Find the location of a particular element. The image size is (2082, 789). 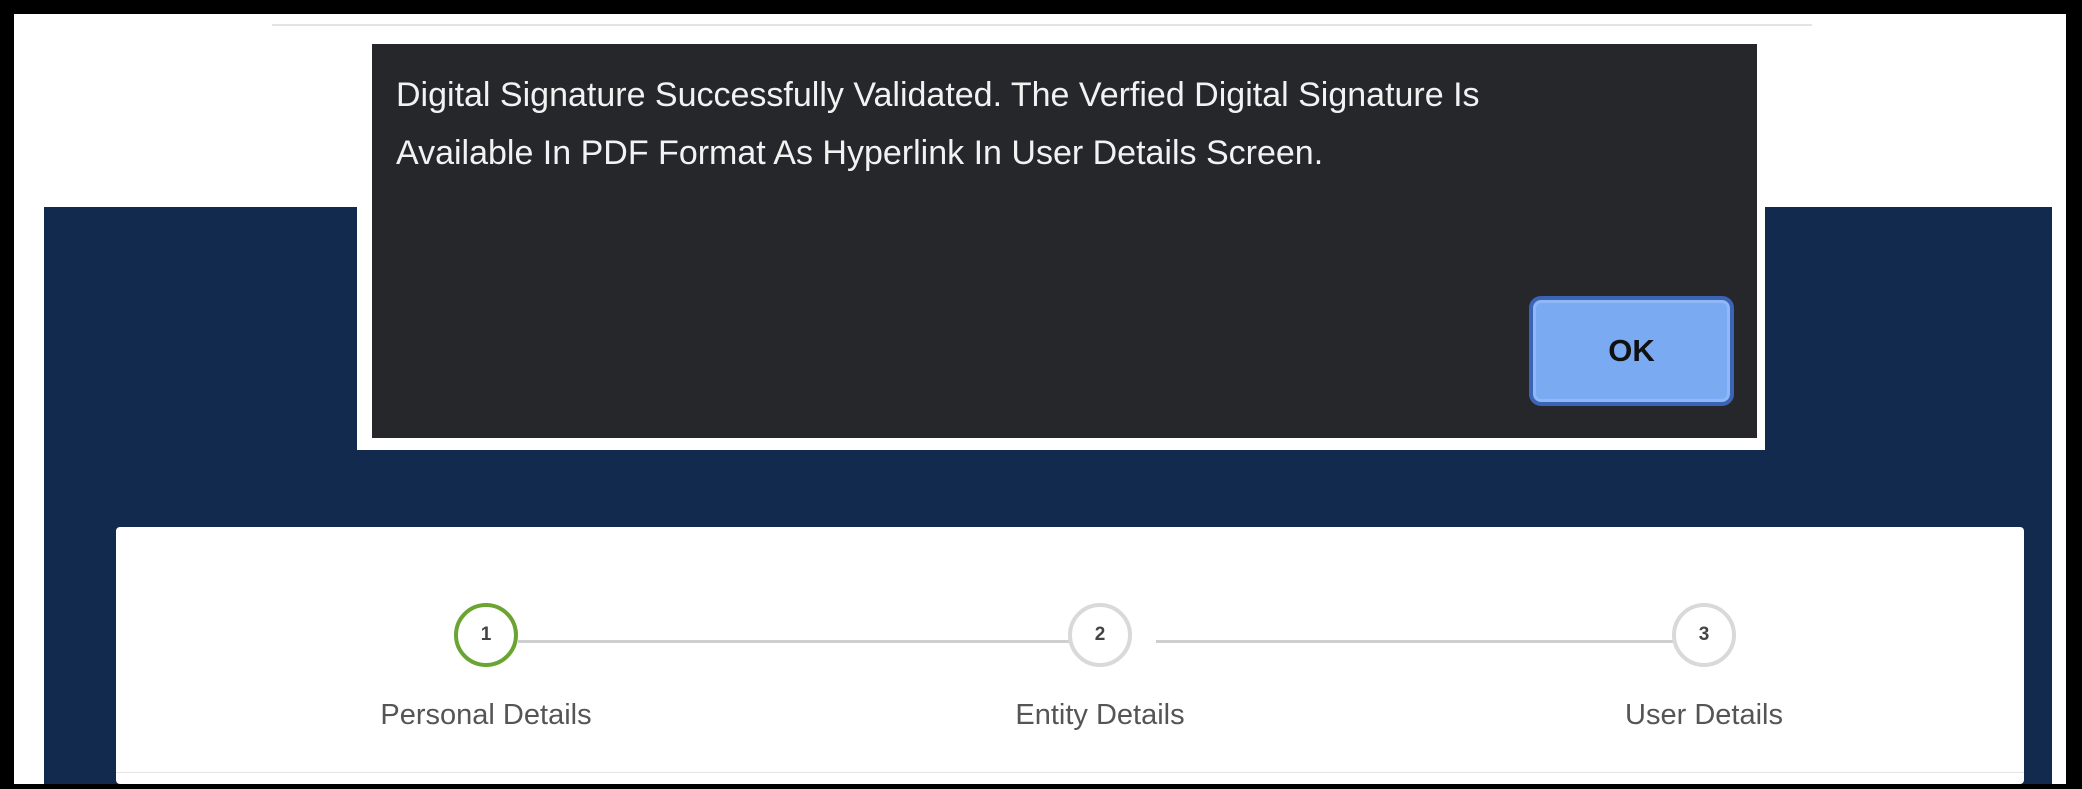

step-3-indicator: 3 is located at coordinates (1704, 635).